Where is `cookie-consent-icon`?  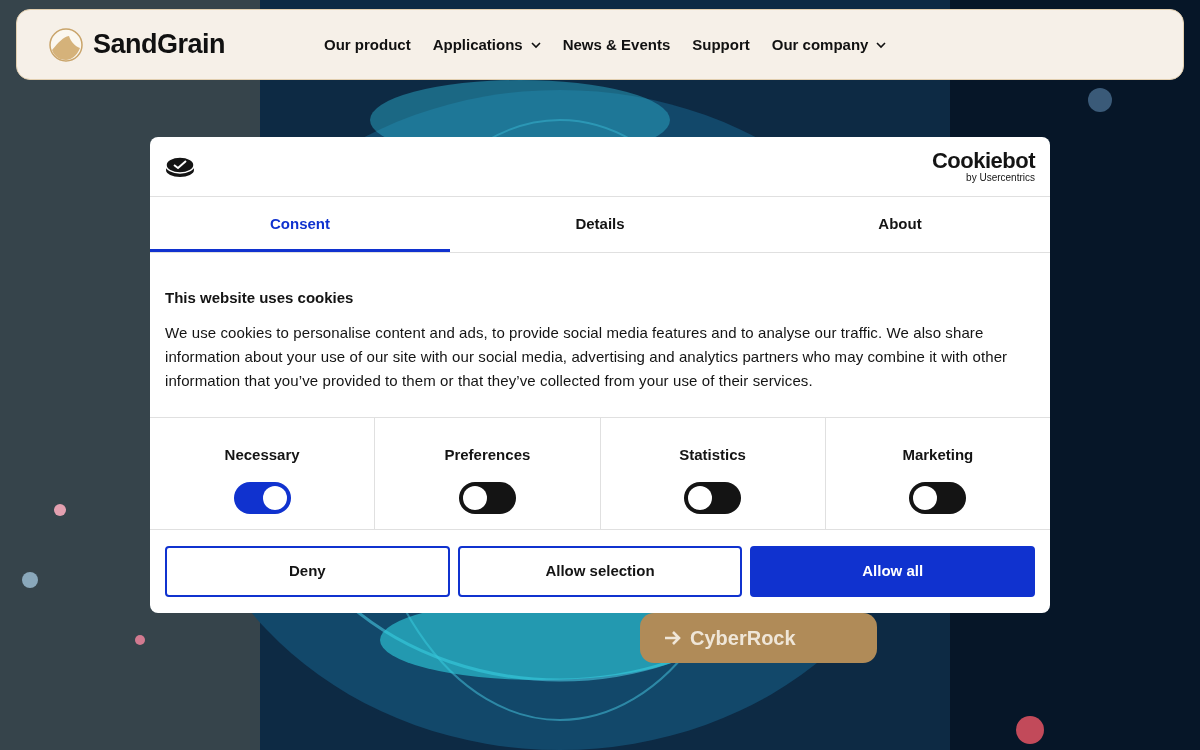
cookie-consent-icon is located at coordinates (180, 166).